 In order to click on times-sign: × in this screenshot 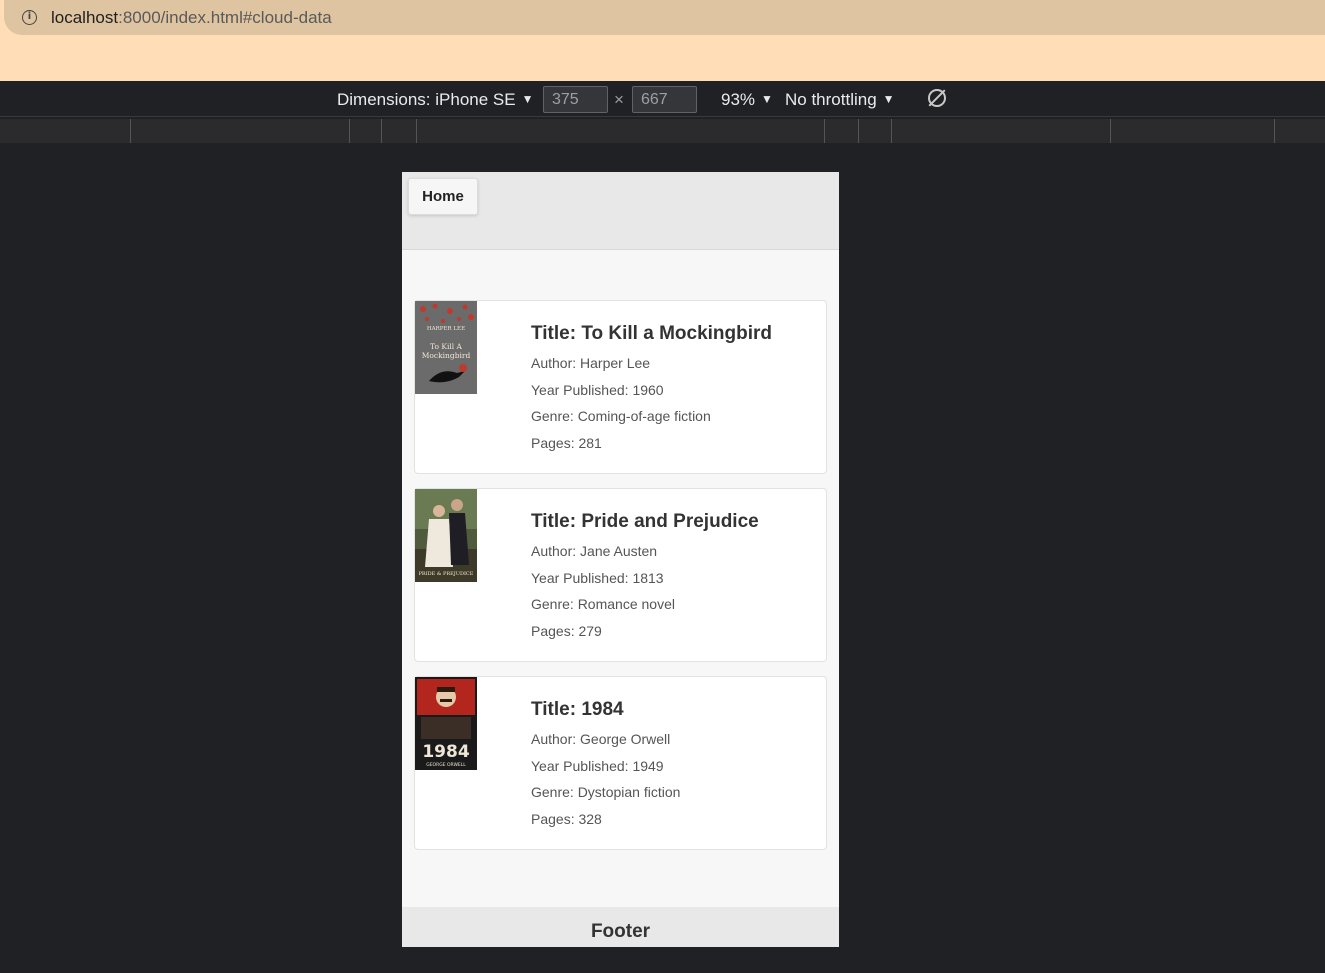, I will do `click(619, 99)`.